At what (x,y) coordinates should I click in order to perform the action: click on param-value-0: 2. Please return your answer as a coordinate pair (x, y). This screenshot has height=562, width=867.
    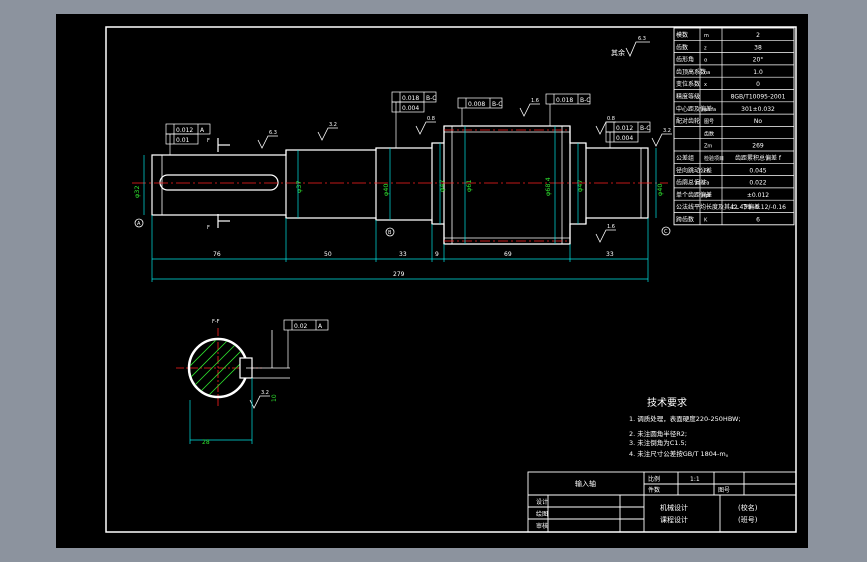
    Looking at the image, I should click on (758, 35).